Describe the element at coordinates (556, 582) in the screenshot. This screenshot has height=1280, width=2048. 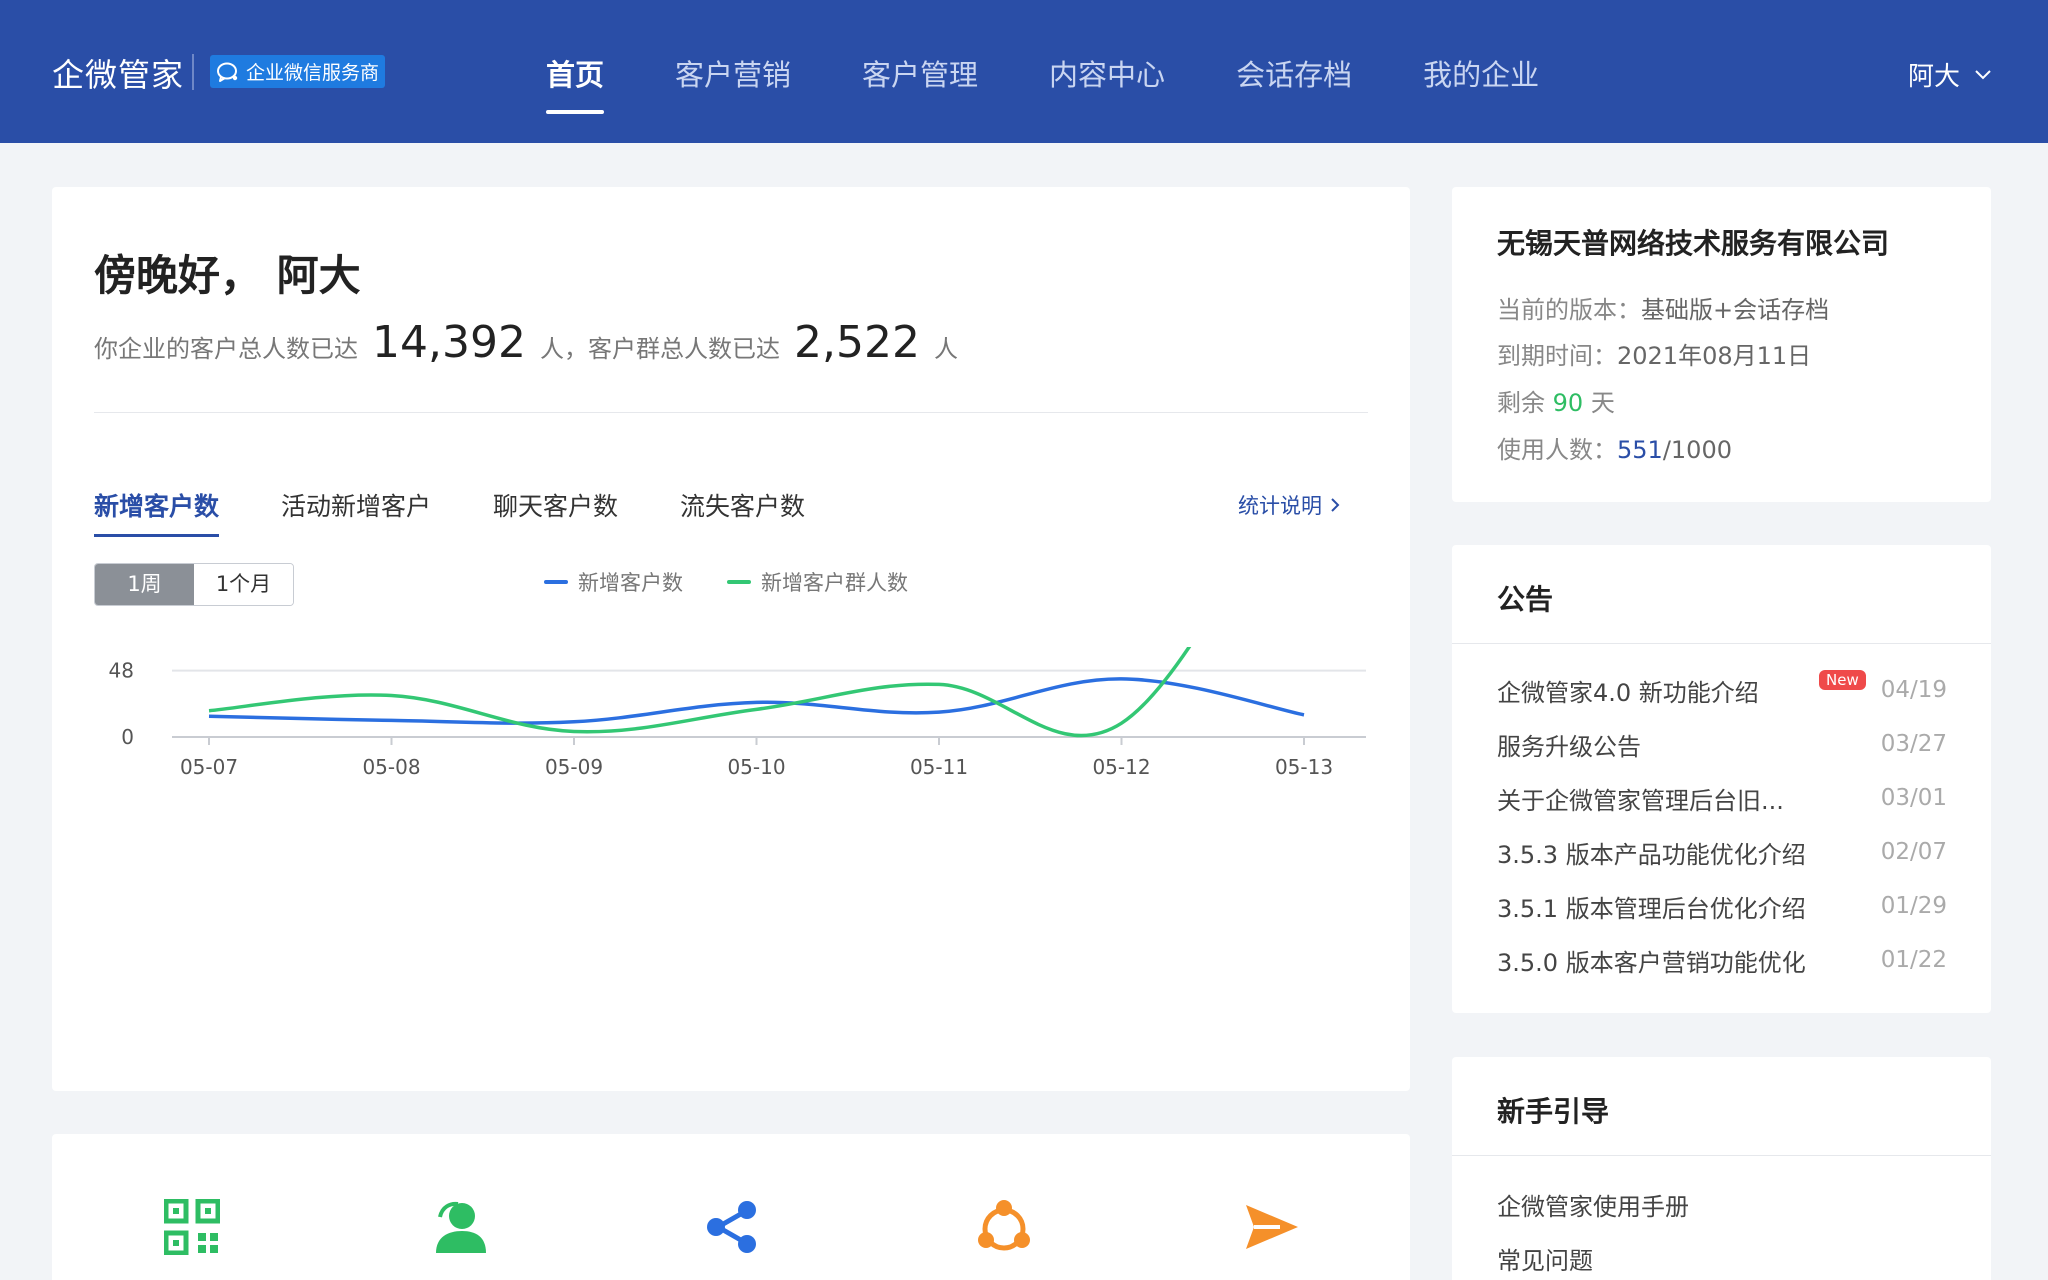
I see `legend-swatch-blue` at that location.